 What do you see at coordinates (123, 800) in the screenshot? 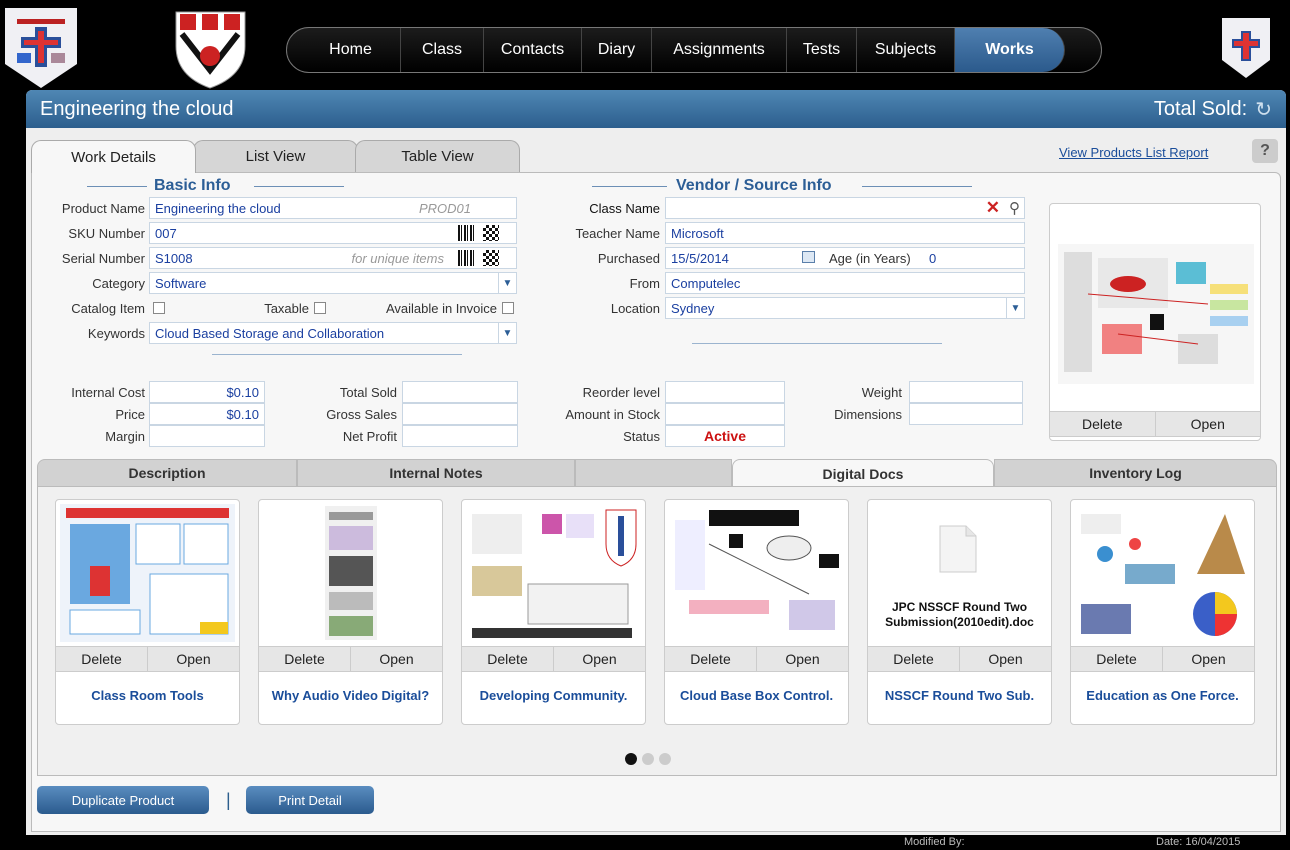
I see `duplicate-product-button: Duplicate Product` at bounding box center [123, 800].